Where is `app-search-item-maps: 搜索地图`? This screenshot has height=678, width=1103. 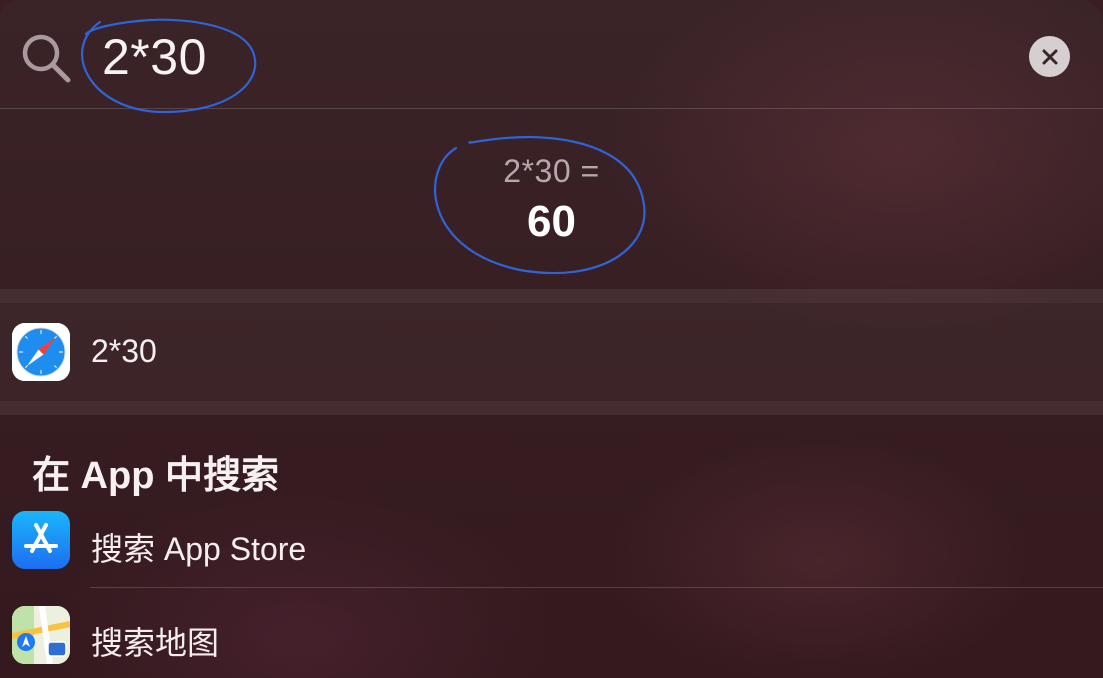 app-search-item-maps: 搜索地图 is located at coordinates (551, 635).